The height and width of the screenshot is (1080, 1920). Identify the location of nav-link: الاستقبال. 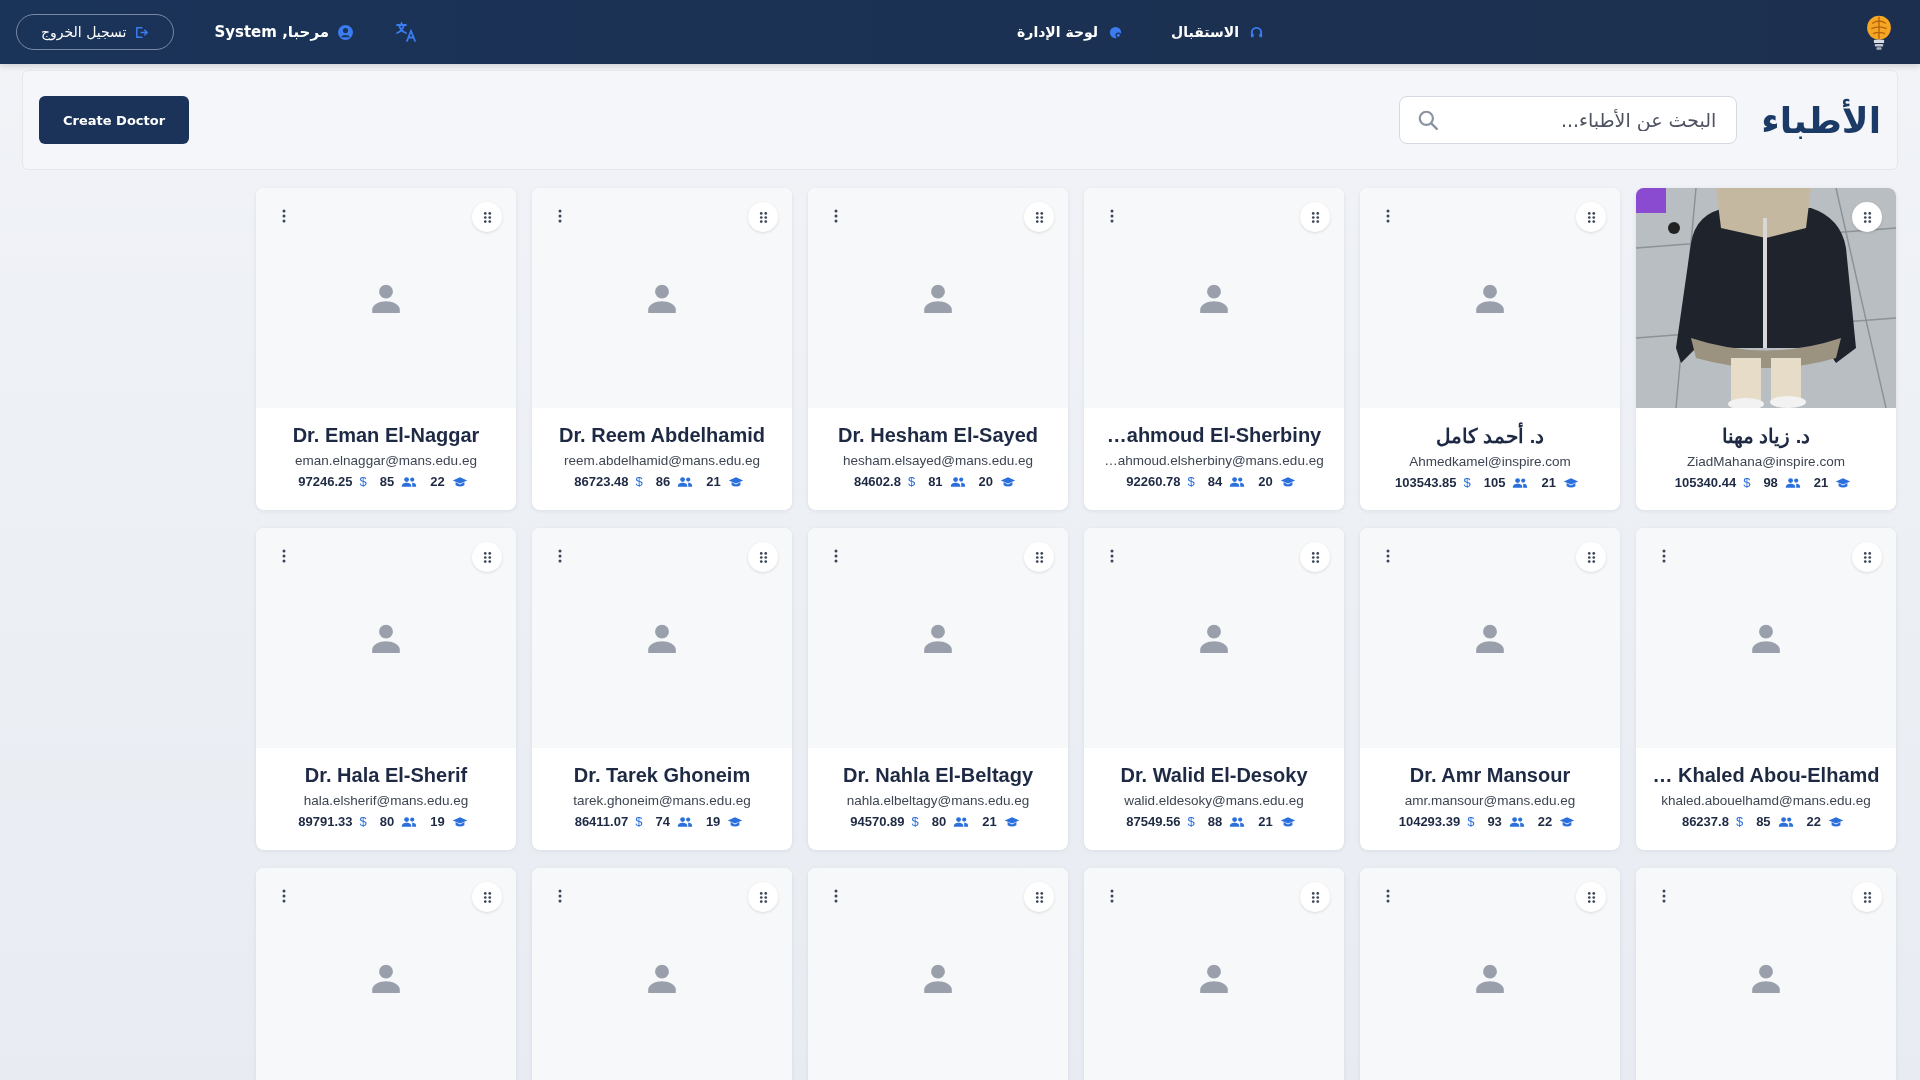
(1217, 32).